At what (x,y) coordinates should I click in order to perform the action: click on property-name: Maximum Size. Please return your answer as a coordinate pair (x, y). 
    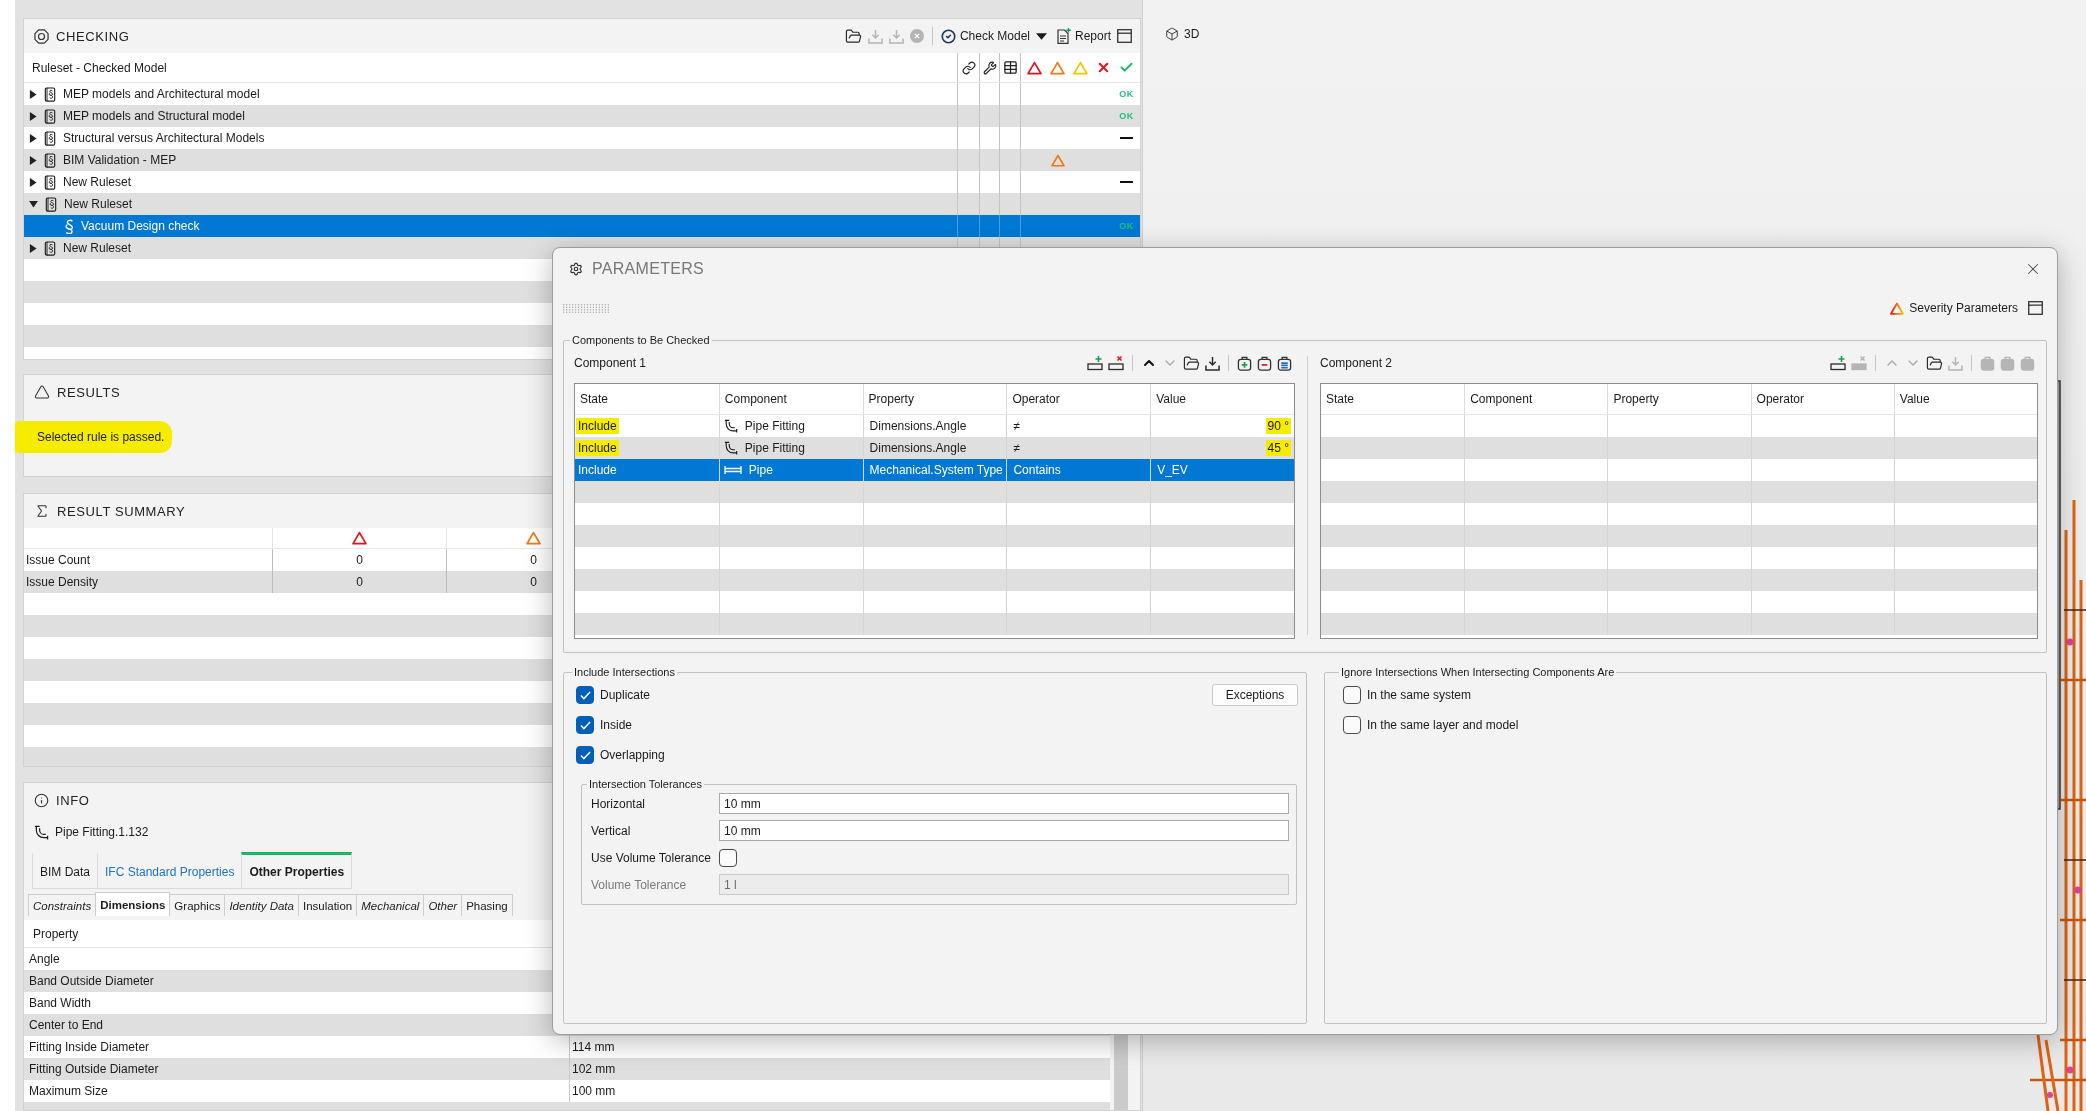
    Looking at the image, I should click on (68, 1091).